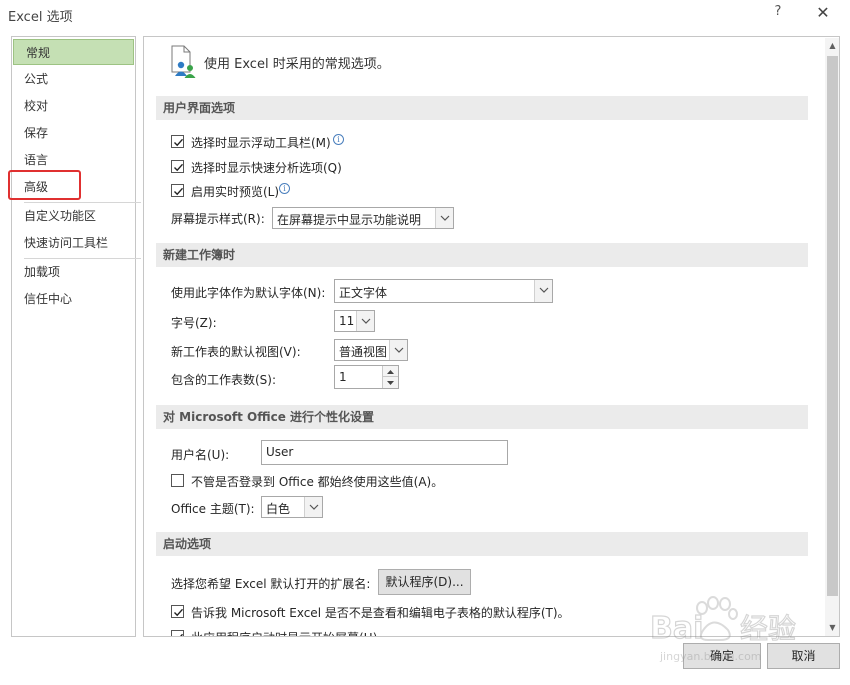 This screenshot has width=850, height=685. Describe the element at coordinates (832, 326) in the screenshot. I see `scroll-thumb` at that location.